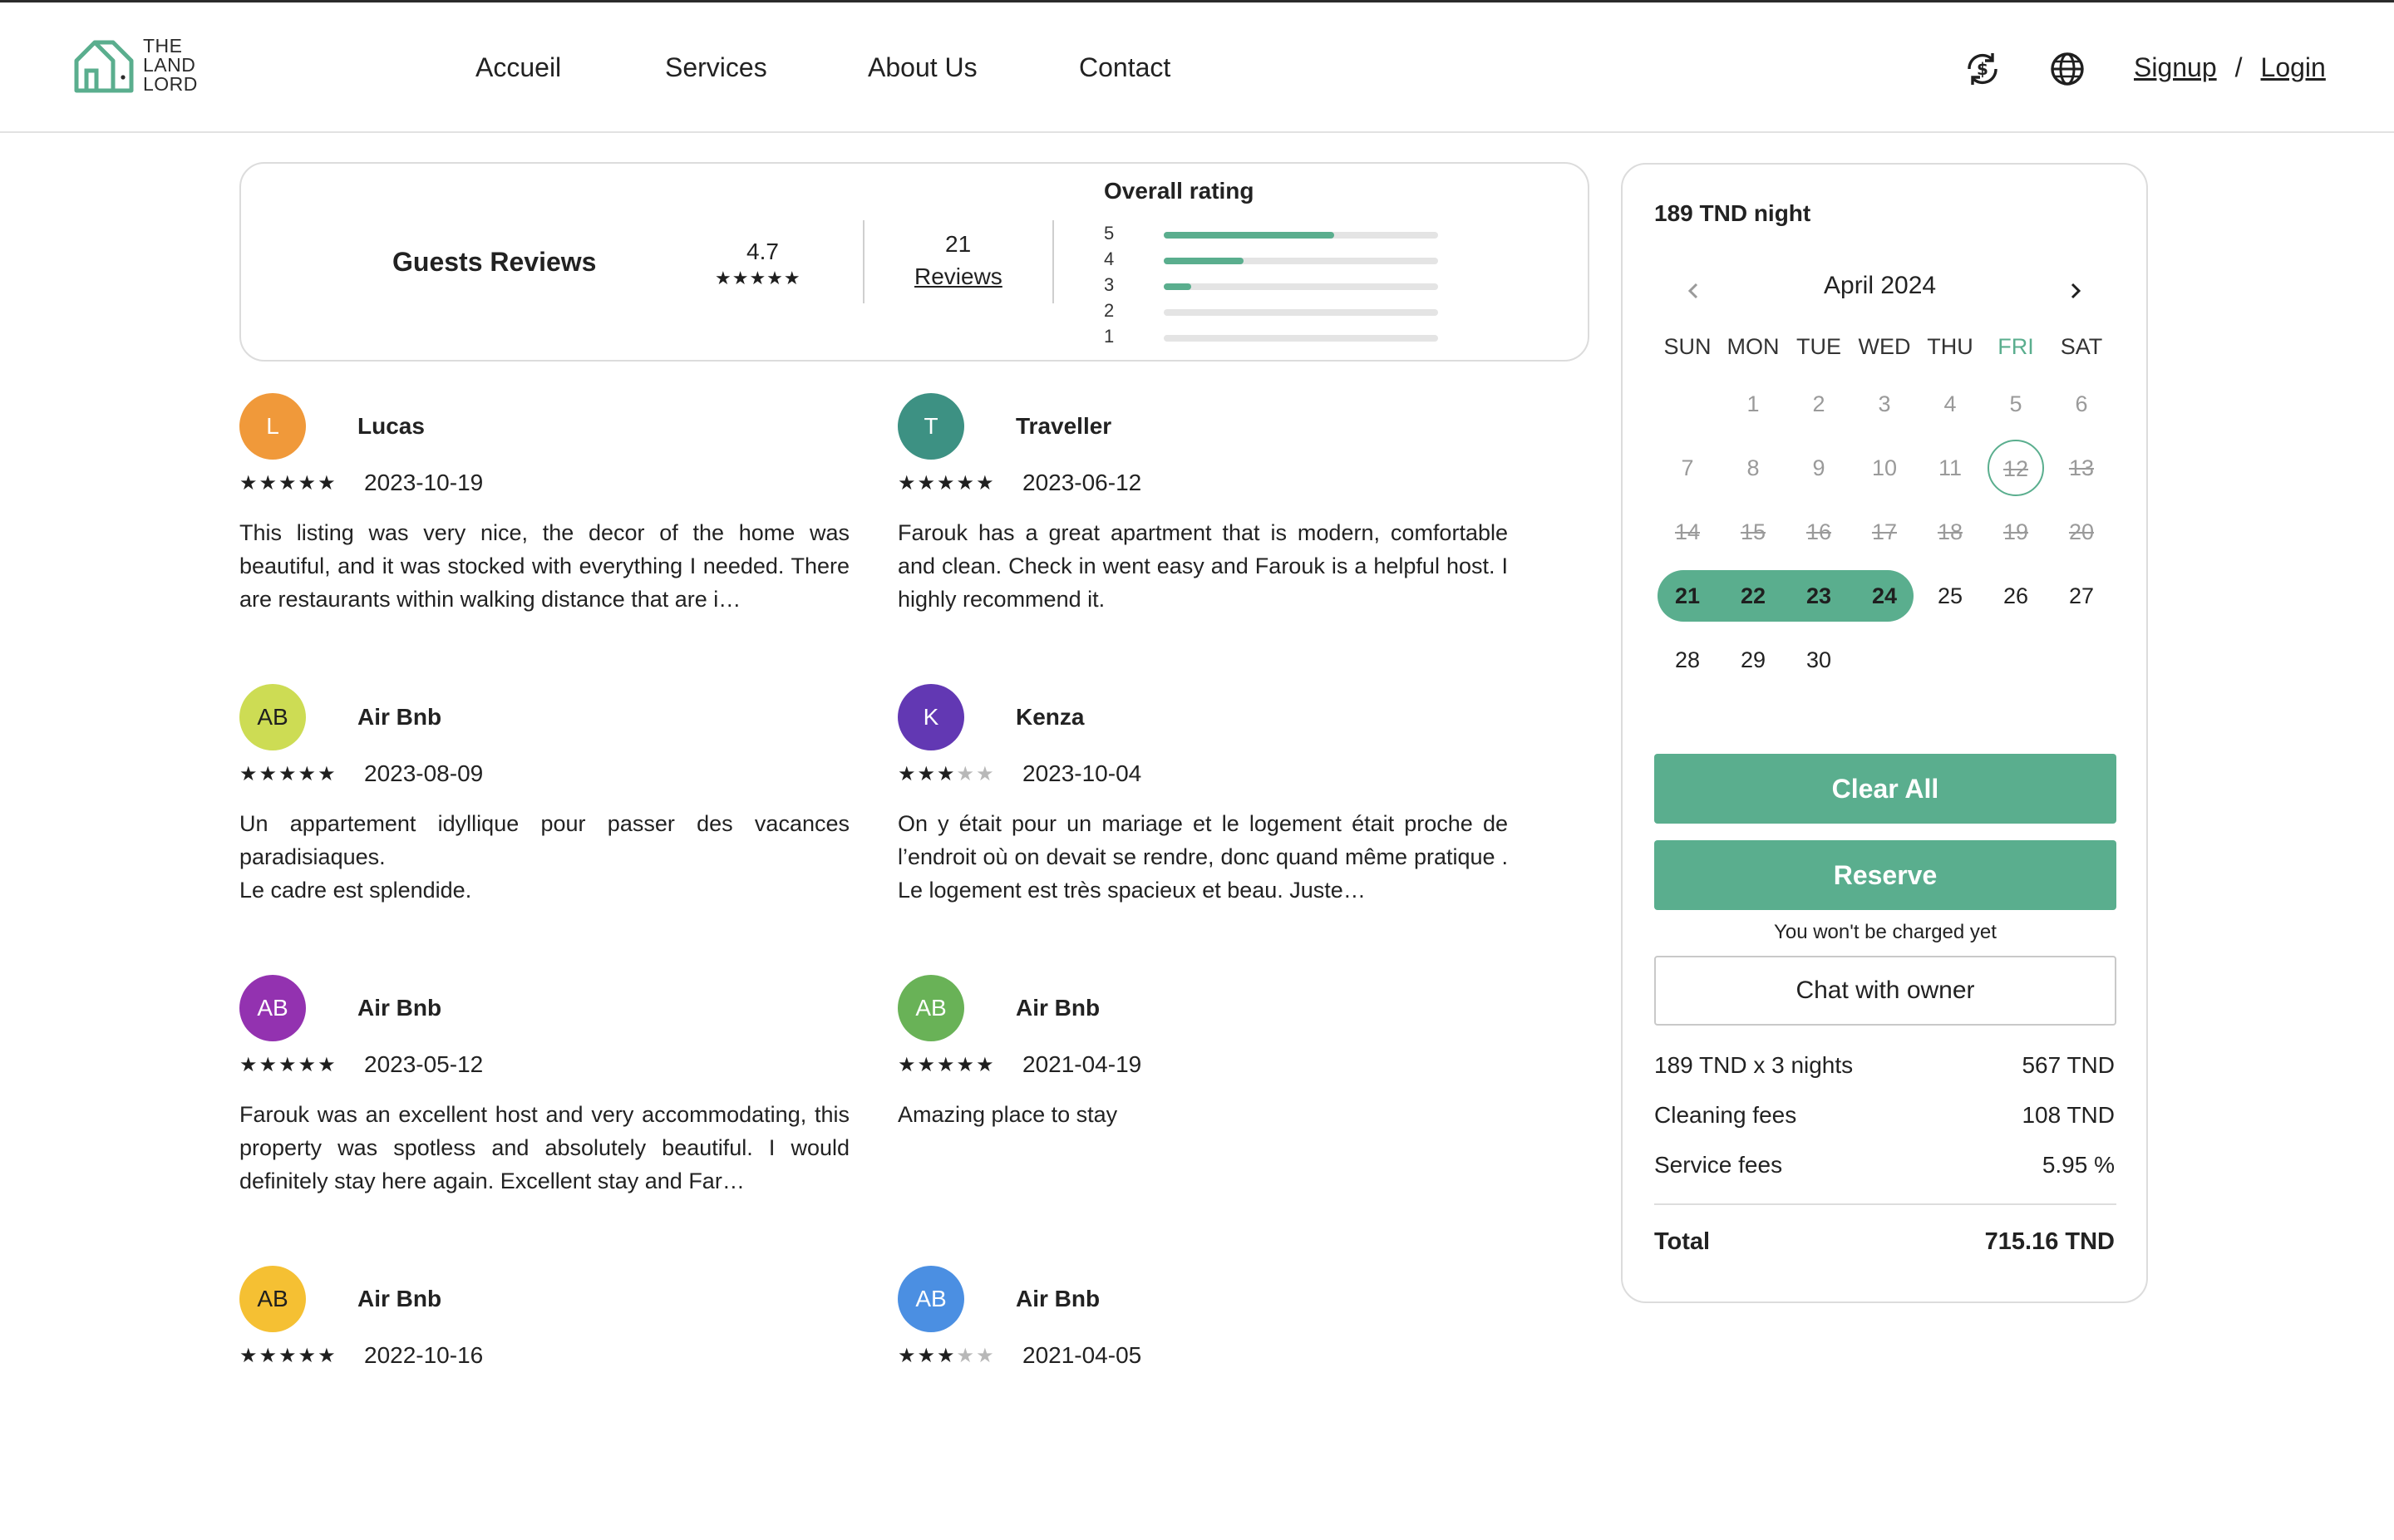 Image resolution: width=2394 pixels, height=1540 pixels. What do you see at coordinates (1818, 467) in the screenshot?
I see `calendar-day: 9` at bounding box center [1818, 467].